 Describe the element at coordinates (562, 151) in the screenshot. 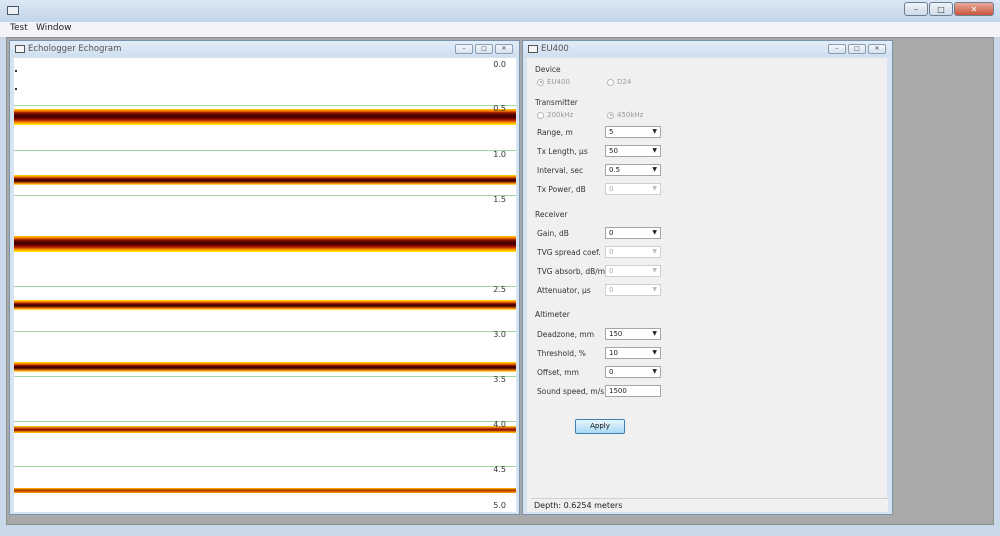

I see `tx-length-label: Tx Length, µs` at that location.